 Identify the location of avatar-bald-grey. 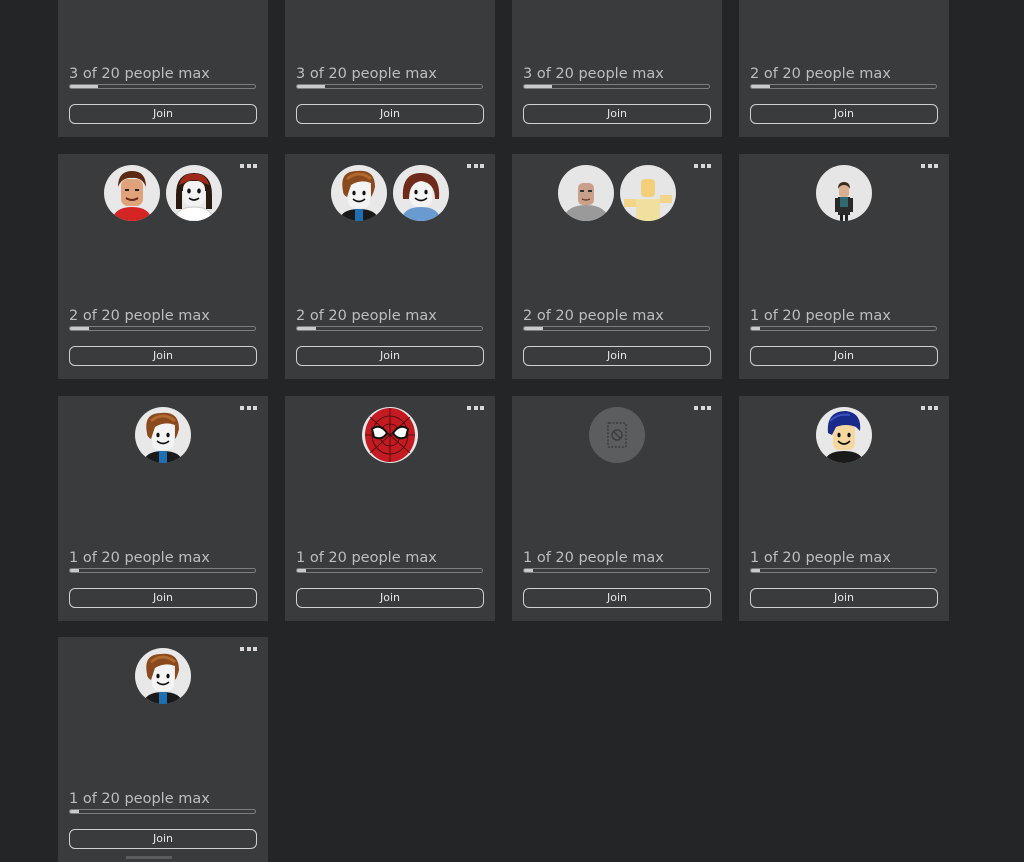
(586, 193).